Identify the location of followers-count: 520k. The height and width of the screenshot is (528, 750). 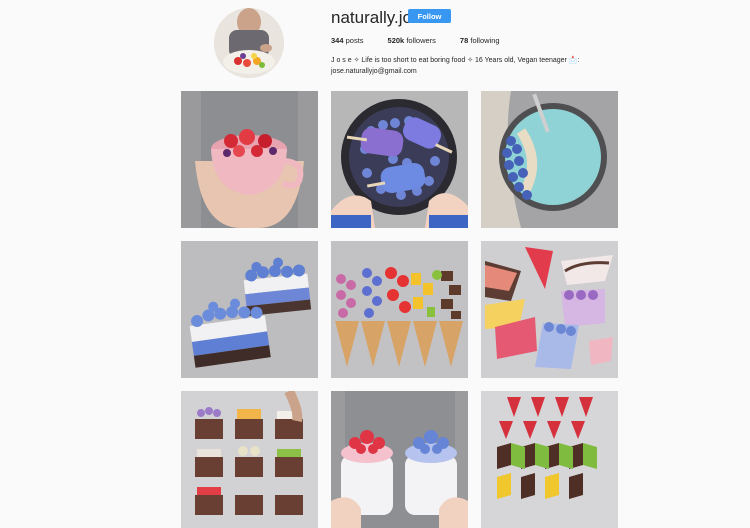
(396, 40).